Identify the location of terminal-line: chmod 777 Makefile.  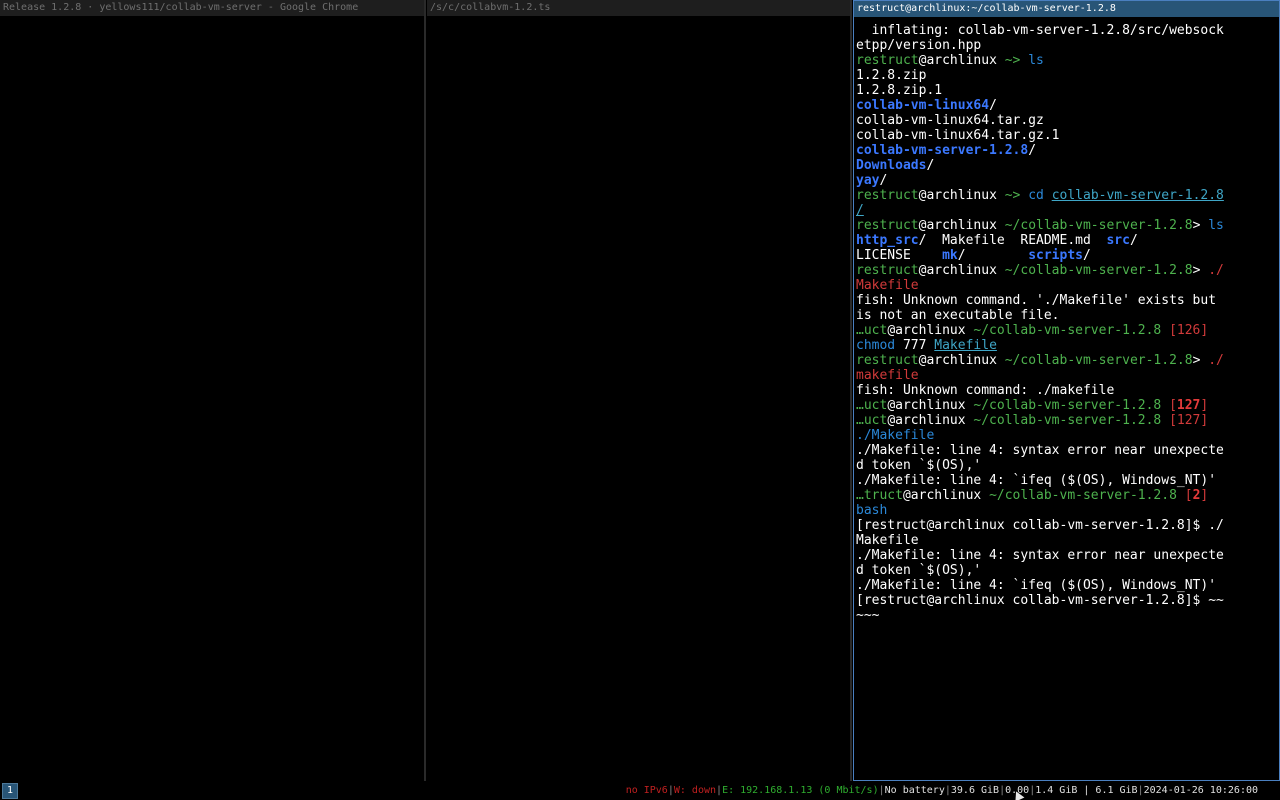
(1067, 345).